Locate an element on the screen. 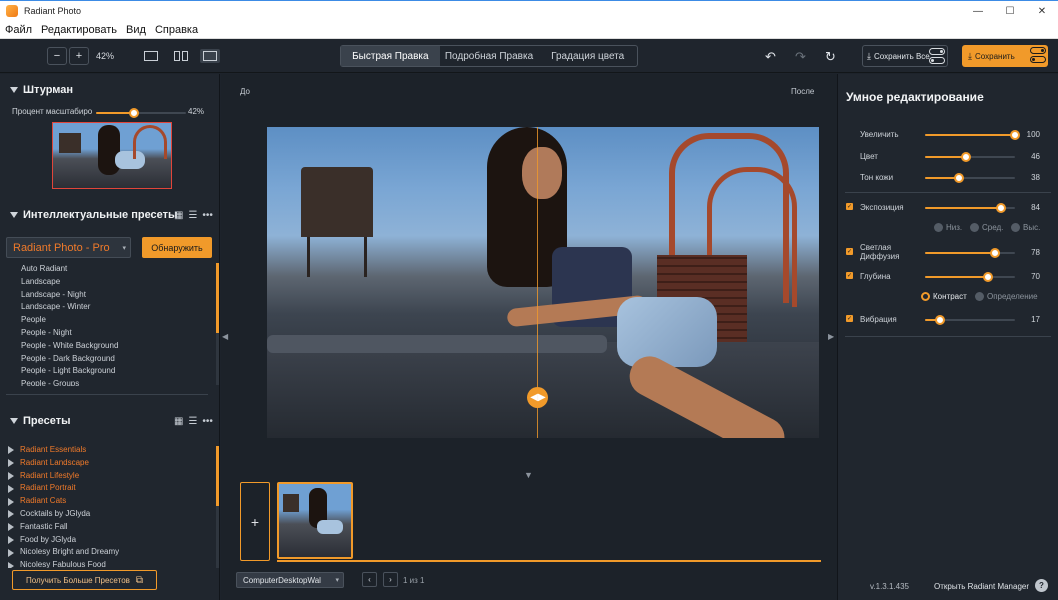 This screenshot has height=600, width=1058. smart-presets-header: Интеллектуальные пресеты is located at coordinates (93, 215).